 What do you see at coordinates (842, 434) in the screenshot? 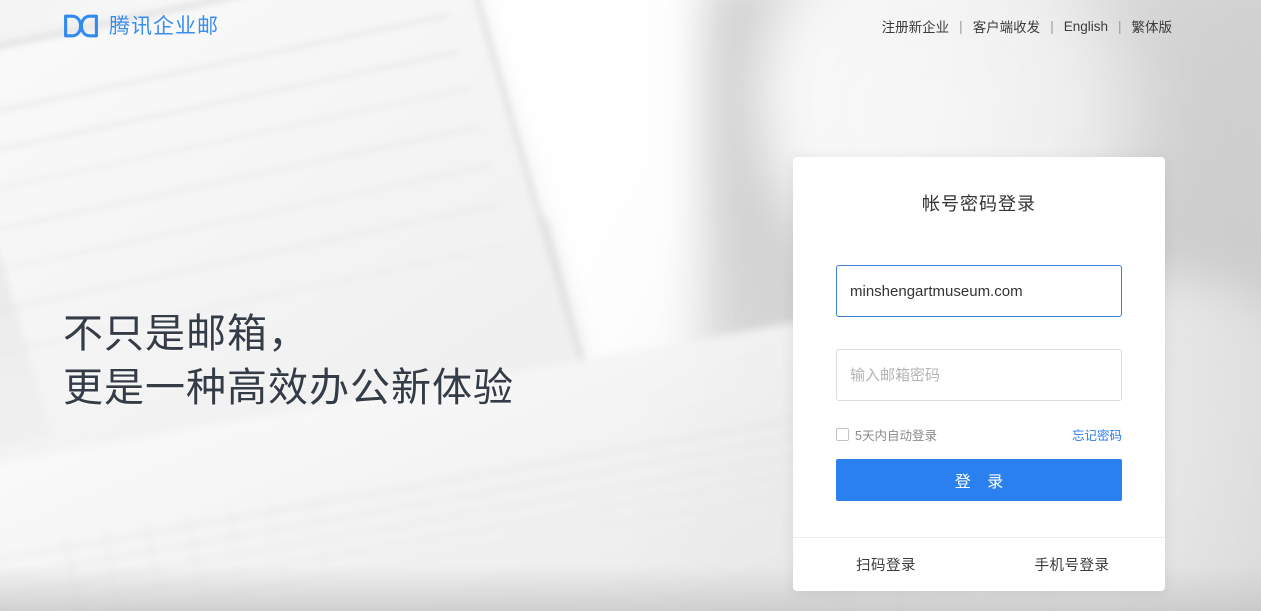
I see `checkbox-icon` at bounding box center [842, 434].